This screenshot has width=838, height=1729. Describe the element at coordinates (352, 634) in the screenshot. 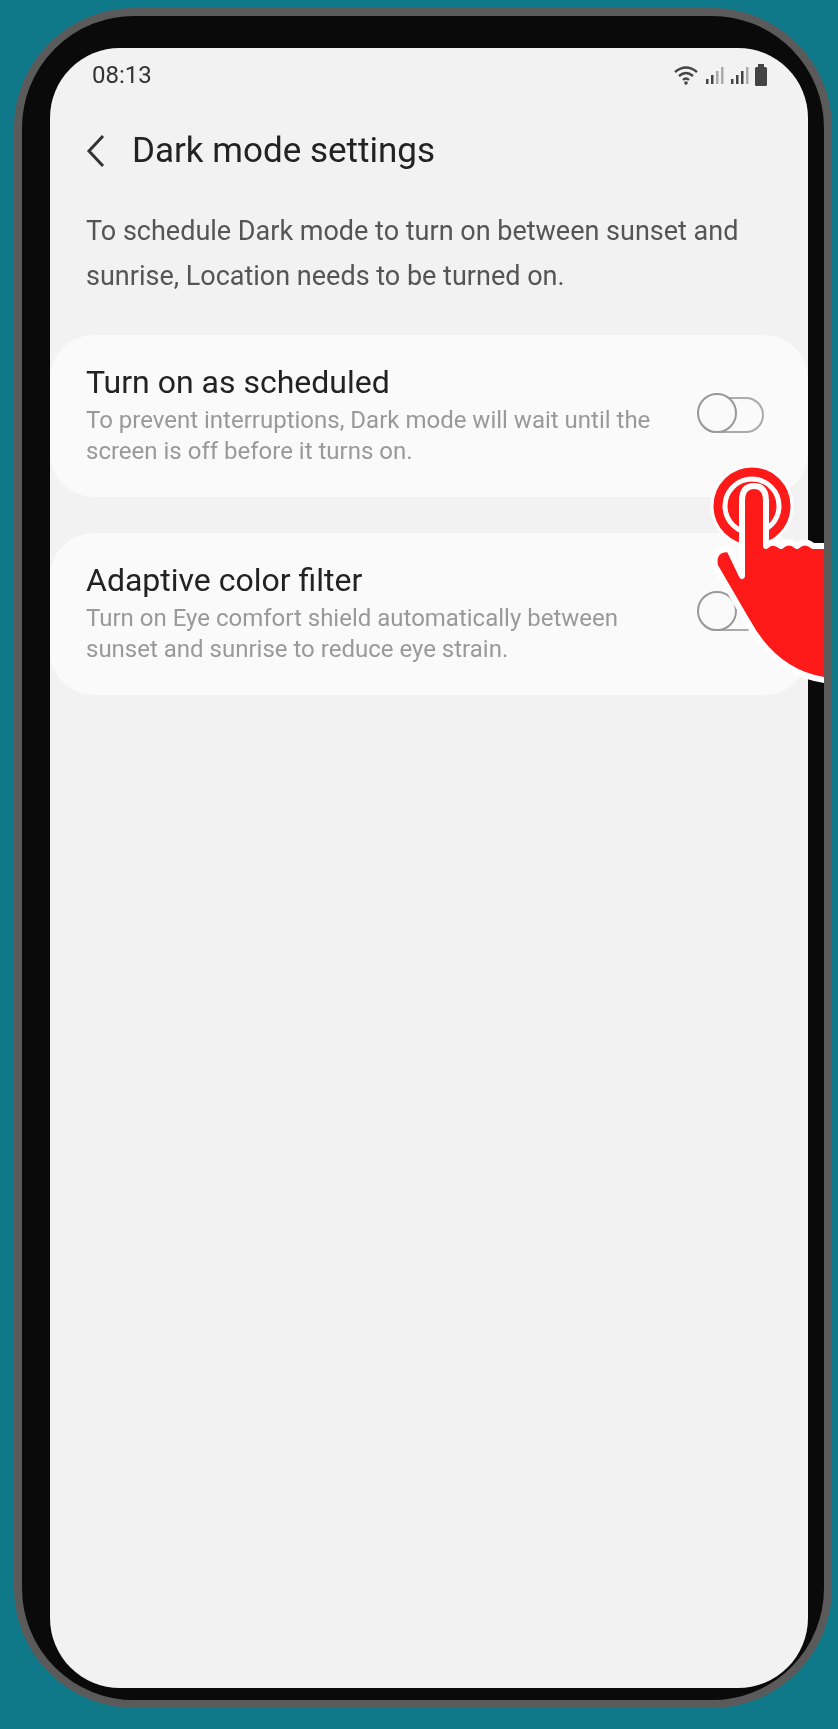

I see `setting-subtitle: Turn on Eye comfort shield automatically between sunset and sunrise to reduce eye strain.` at that location.